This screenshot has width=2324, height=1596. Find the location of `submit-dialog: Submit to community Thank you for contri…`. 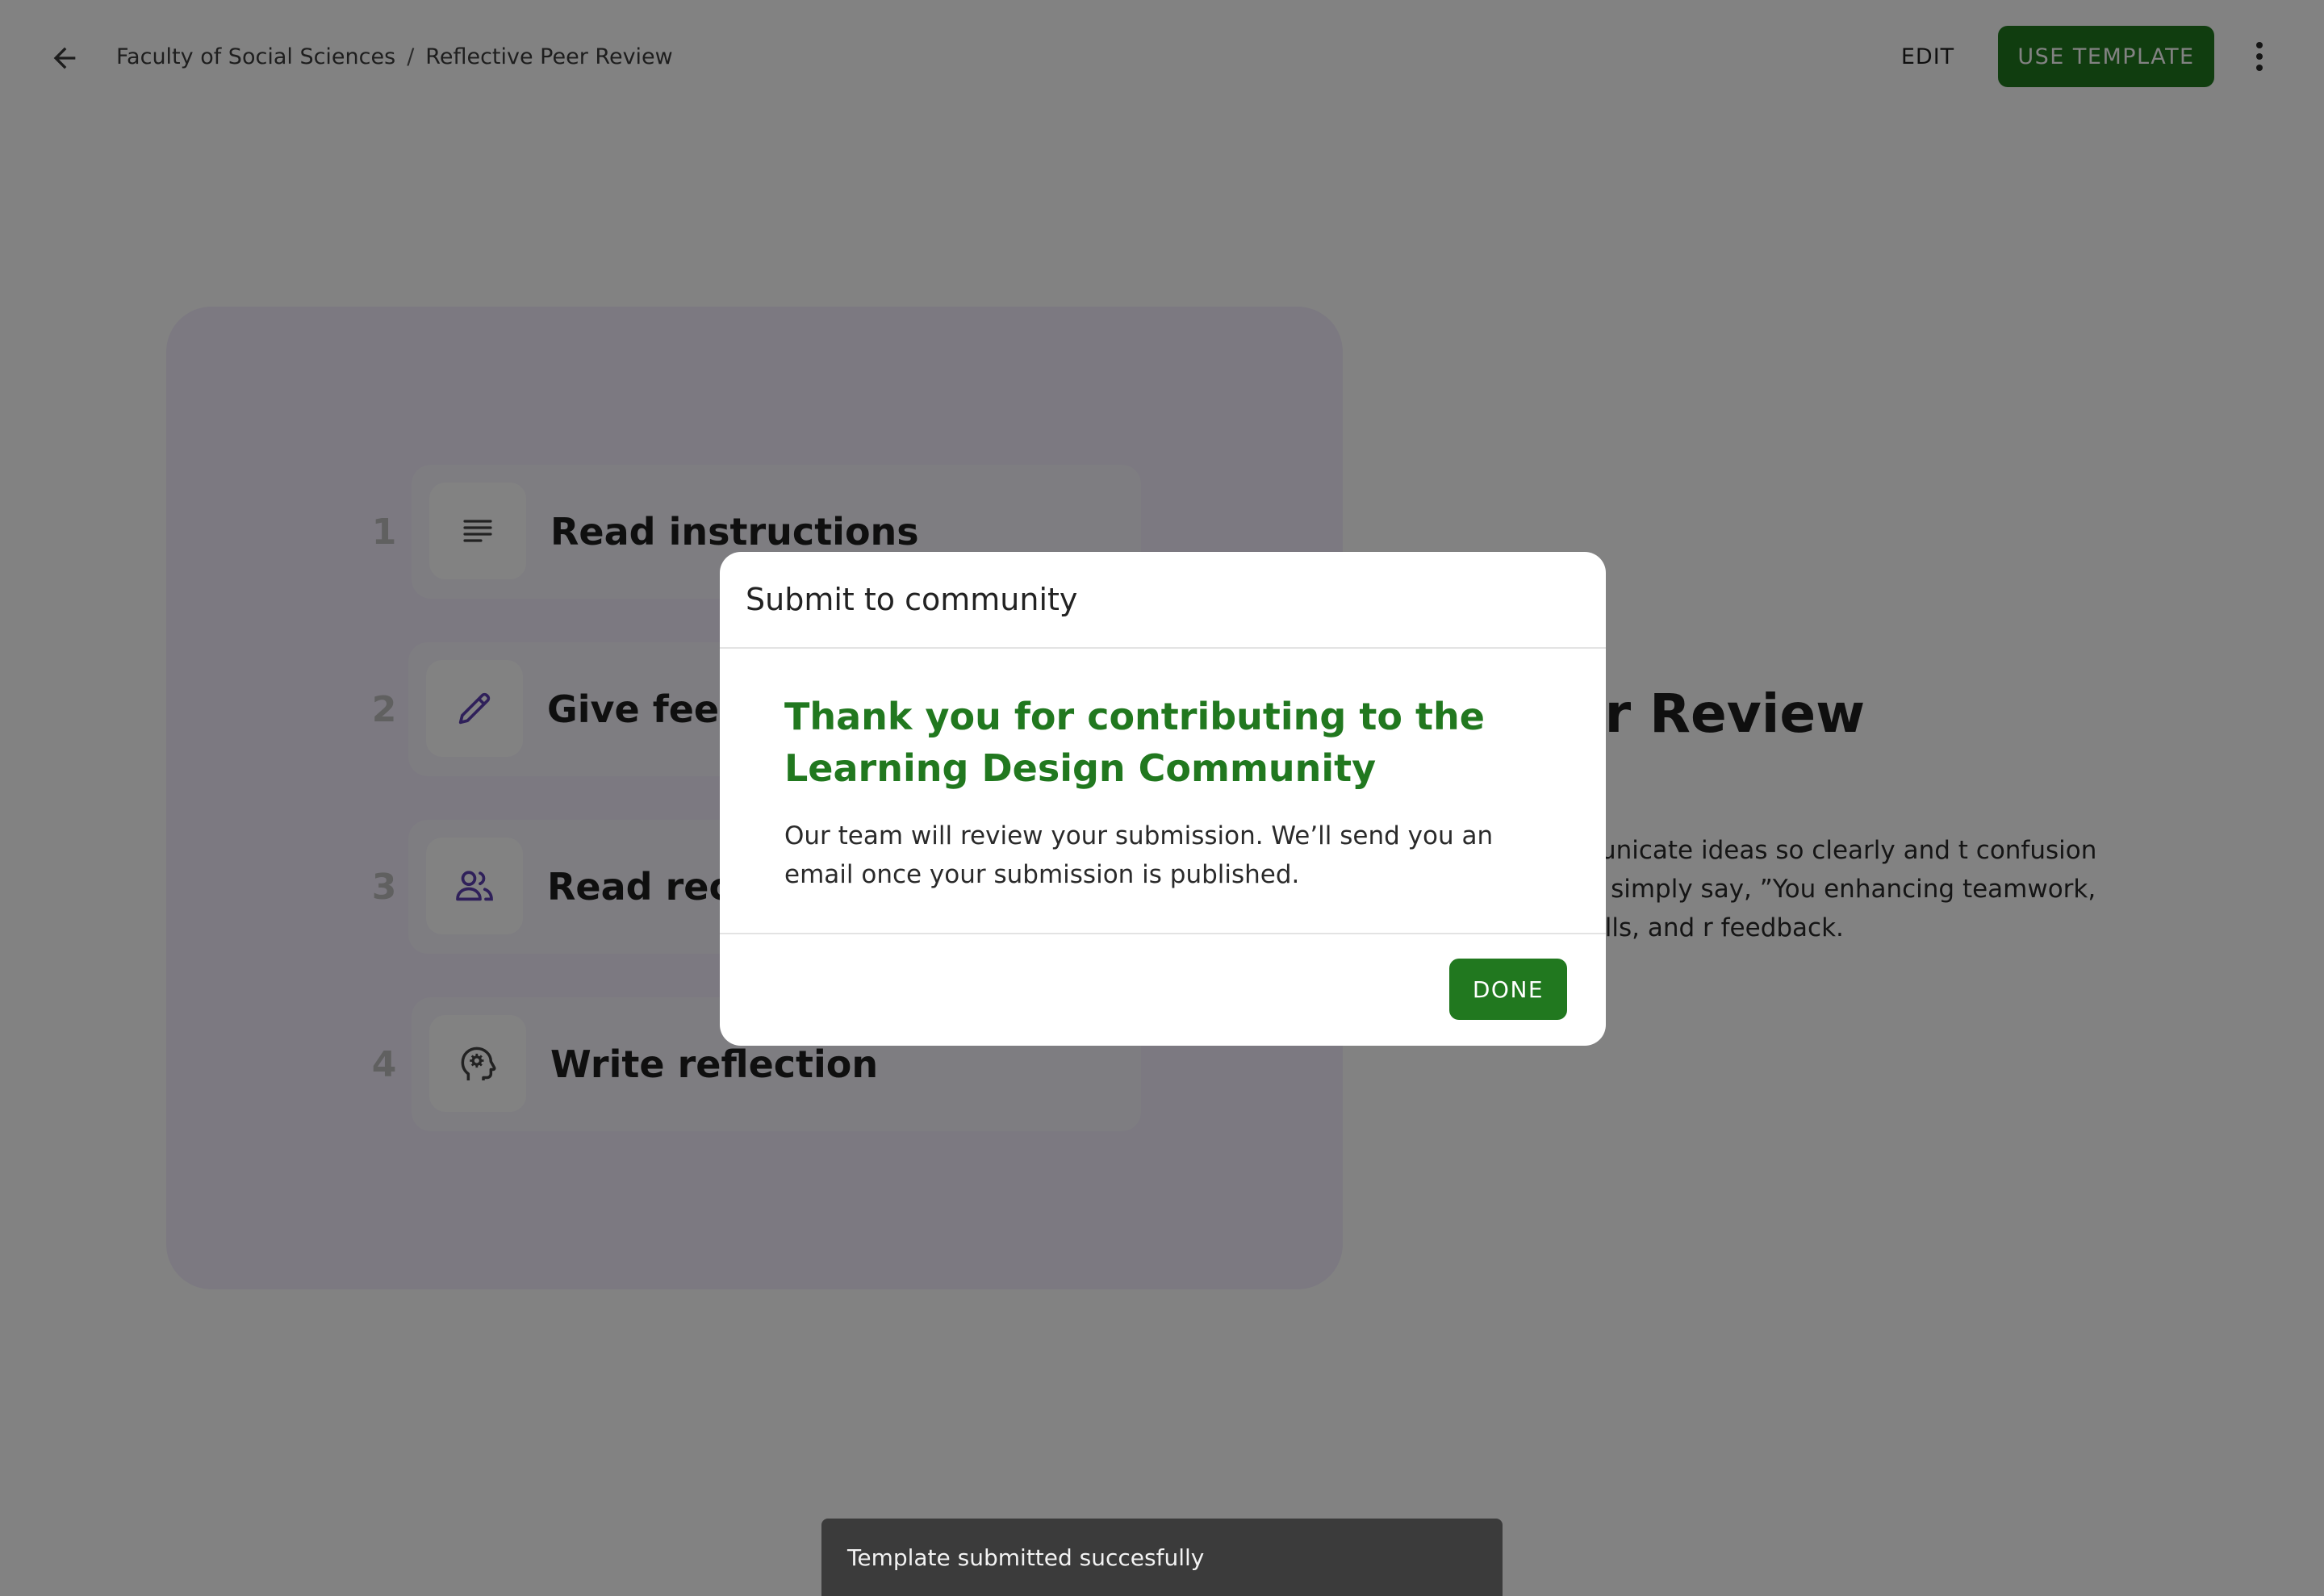

submit-dialog: Submit to community Thank you for contri… is located at coordinates (1163, 799).